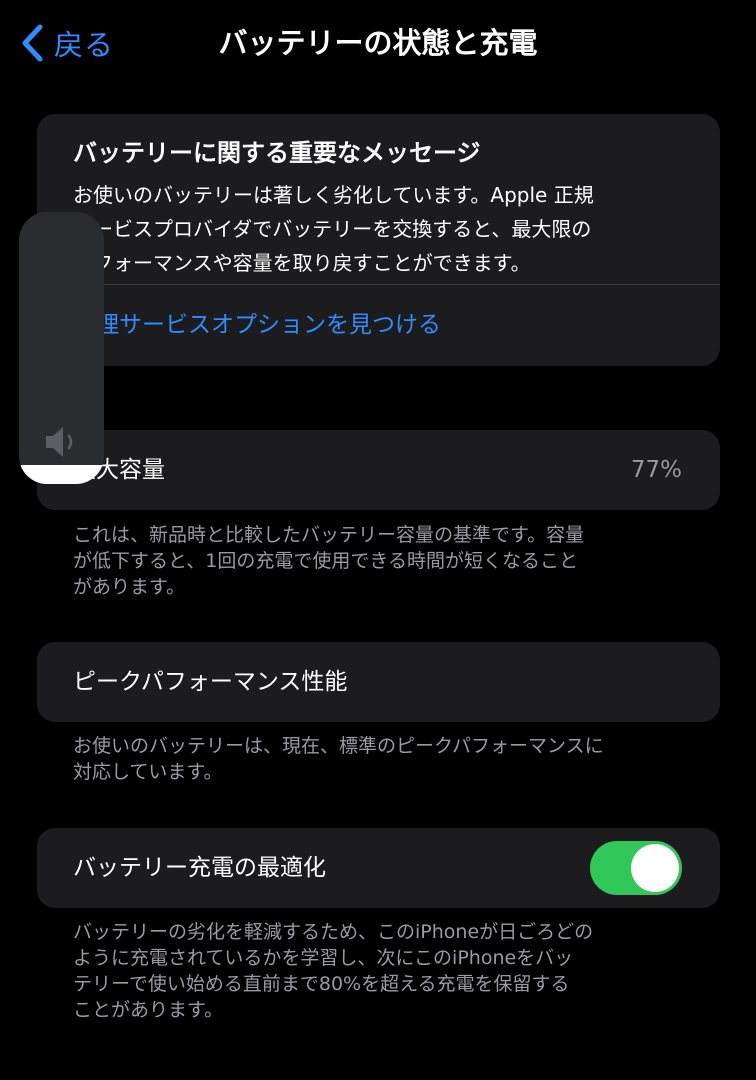  What do you see at coordinates (655, 868) in the screenshot?
I see `toggle-knob` at bounding box center [655, 868].